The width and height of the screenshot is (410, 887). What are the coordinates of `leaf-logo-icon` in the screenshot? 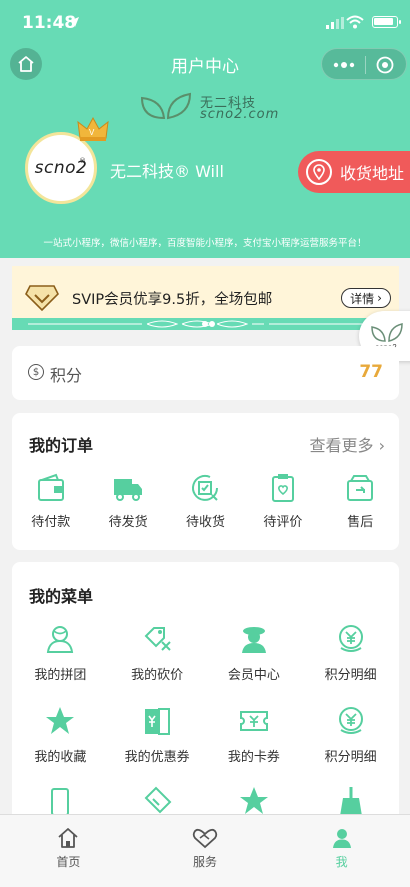 It's located at (166, 106).